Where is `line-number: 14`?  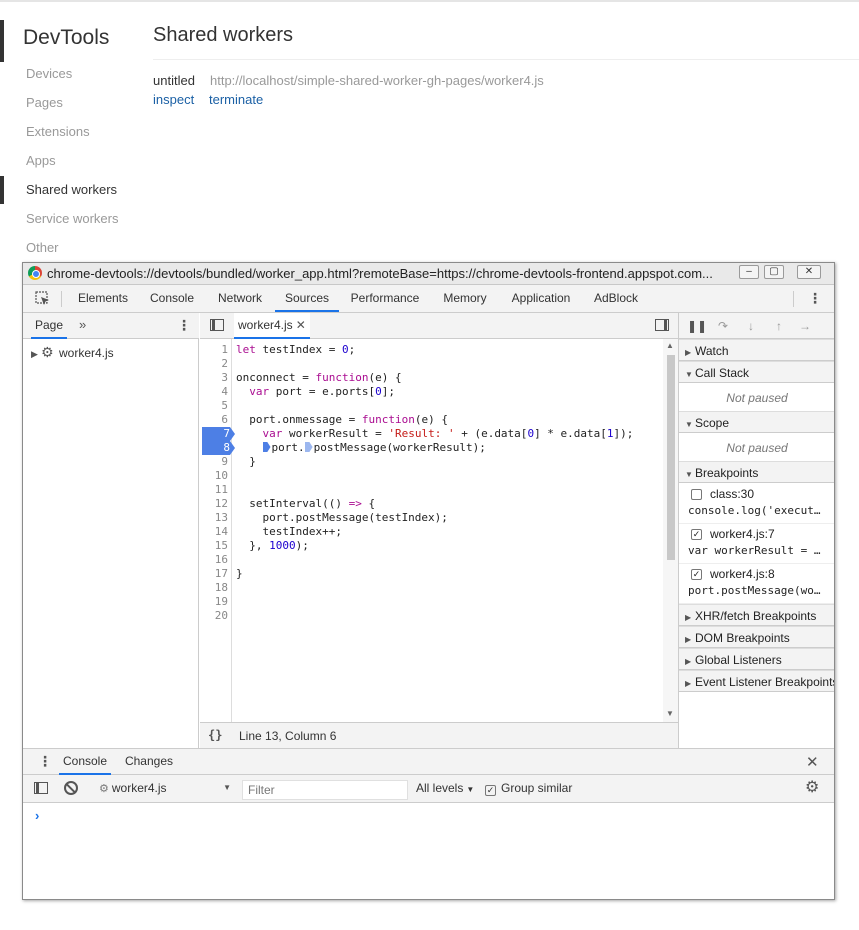
line-number: 14 is located at coordinates (214, 532).